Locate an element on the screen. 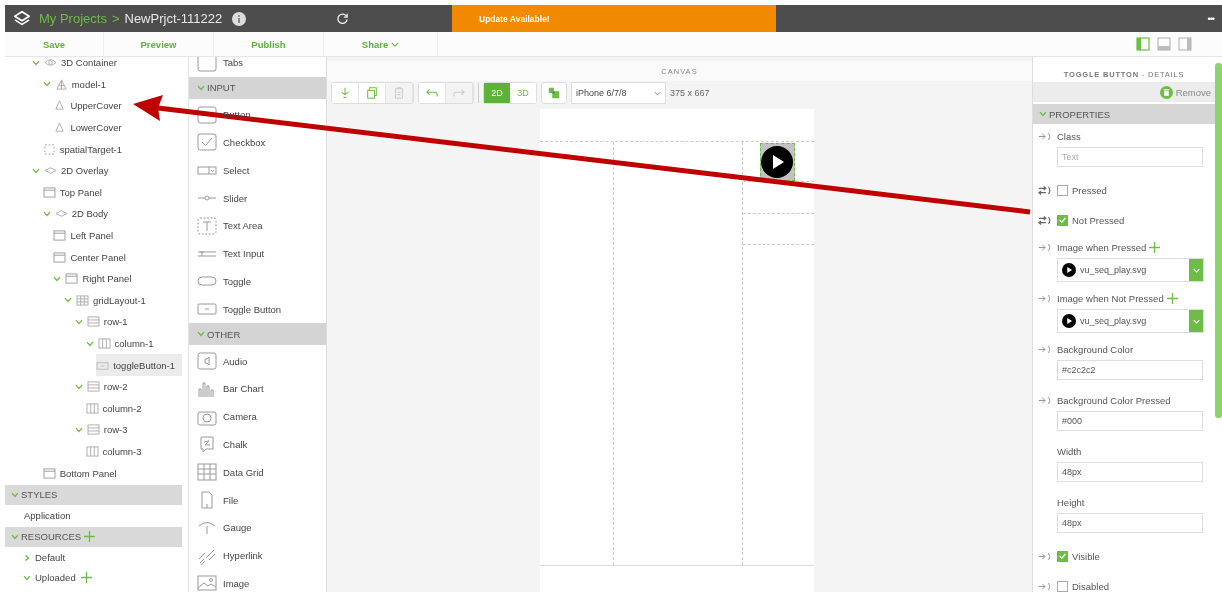  widget-item: Audio is located at coordinates (222, 361).